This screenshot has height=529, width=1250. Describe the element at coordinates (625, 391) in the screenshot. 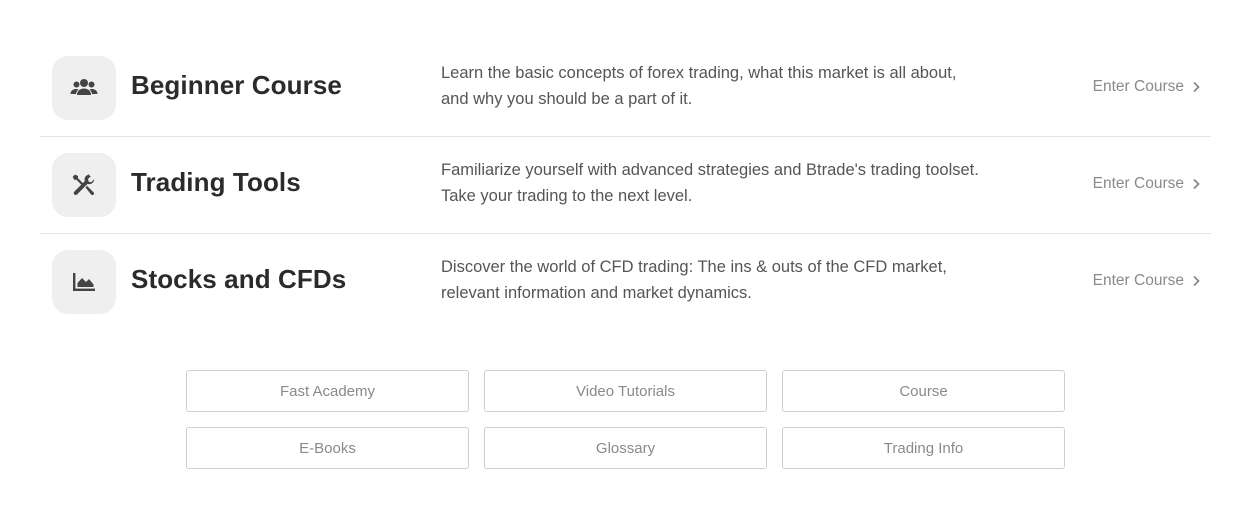

I see `video-tutorials-button: Video Tutorials` at that location.